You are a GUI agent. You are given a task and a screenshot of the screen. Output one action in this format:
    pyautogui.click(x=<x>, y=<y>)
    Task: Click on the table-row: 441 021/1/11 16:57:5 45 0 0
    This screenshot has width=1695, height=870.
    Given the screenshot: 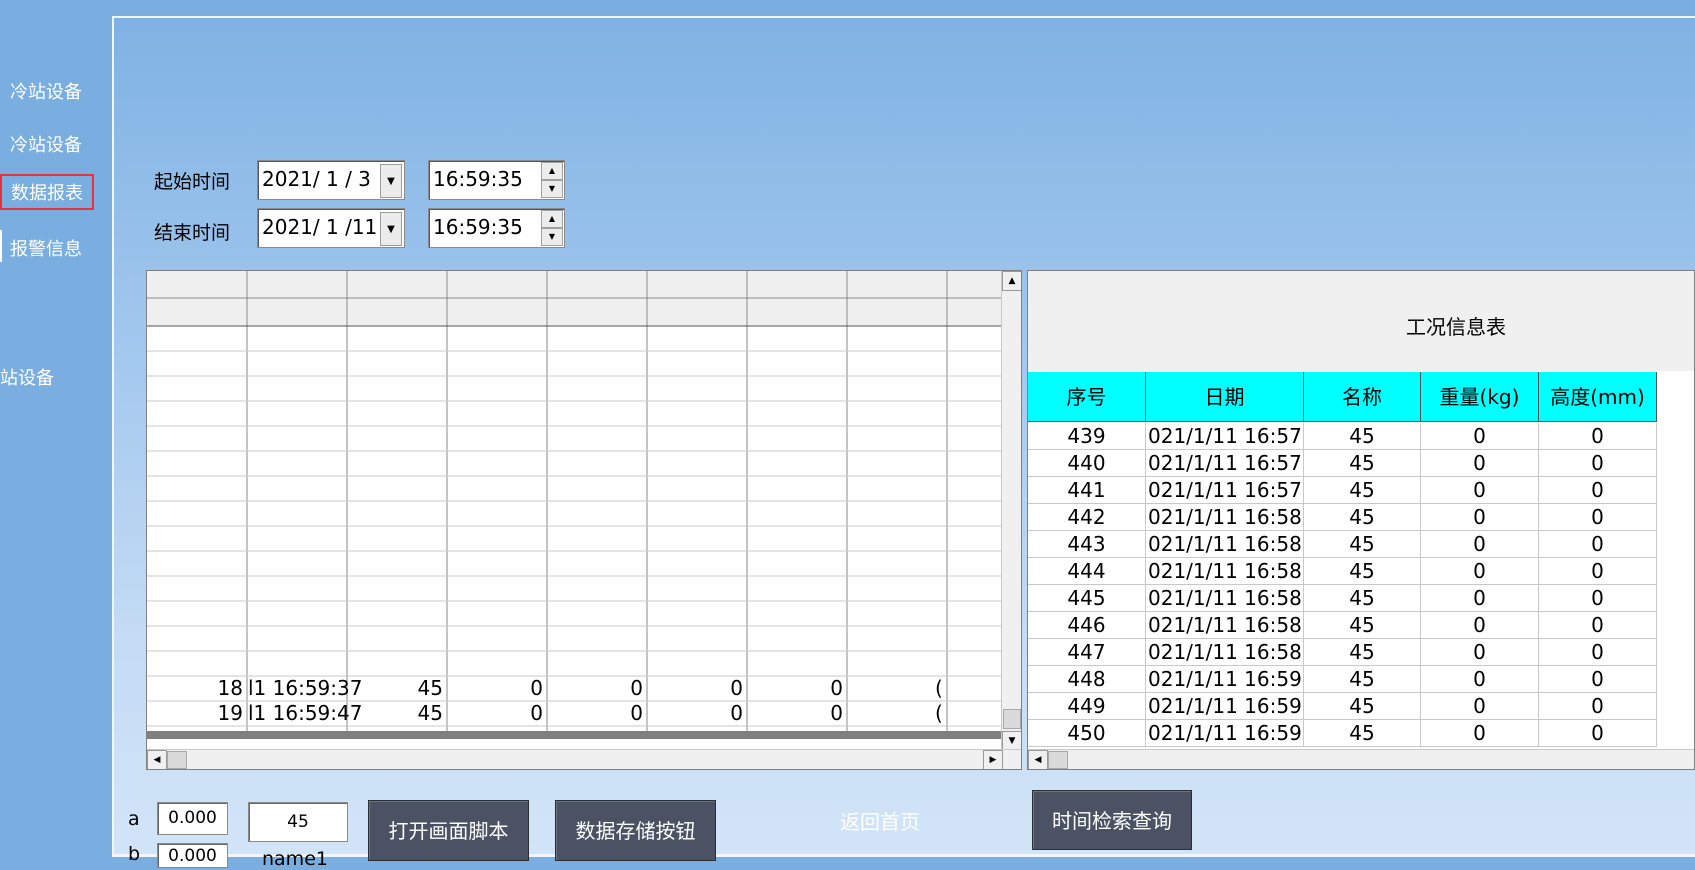 What is the action you would take?
    pyautogui.click(x=1361, y=490)
    